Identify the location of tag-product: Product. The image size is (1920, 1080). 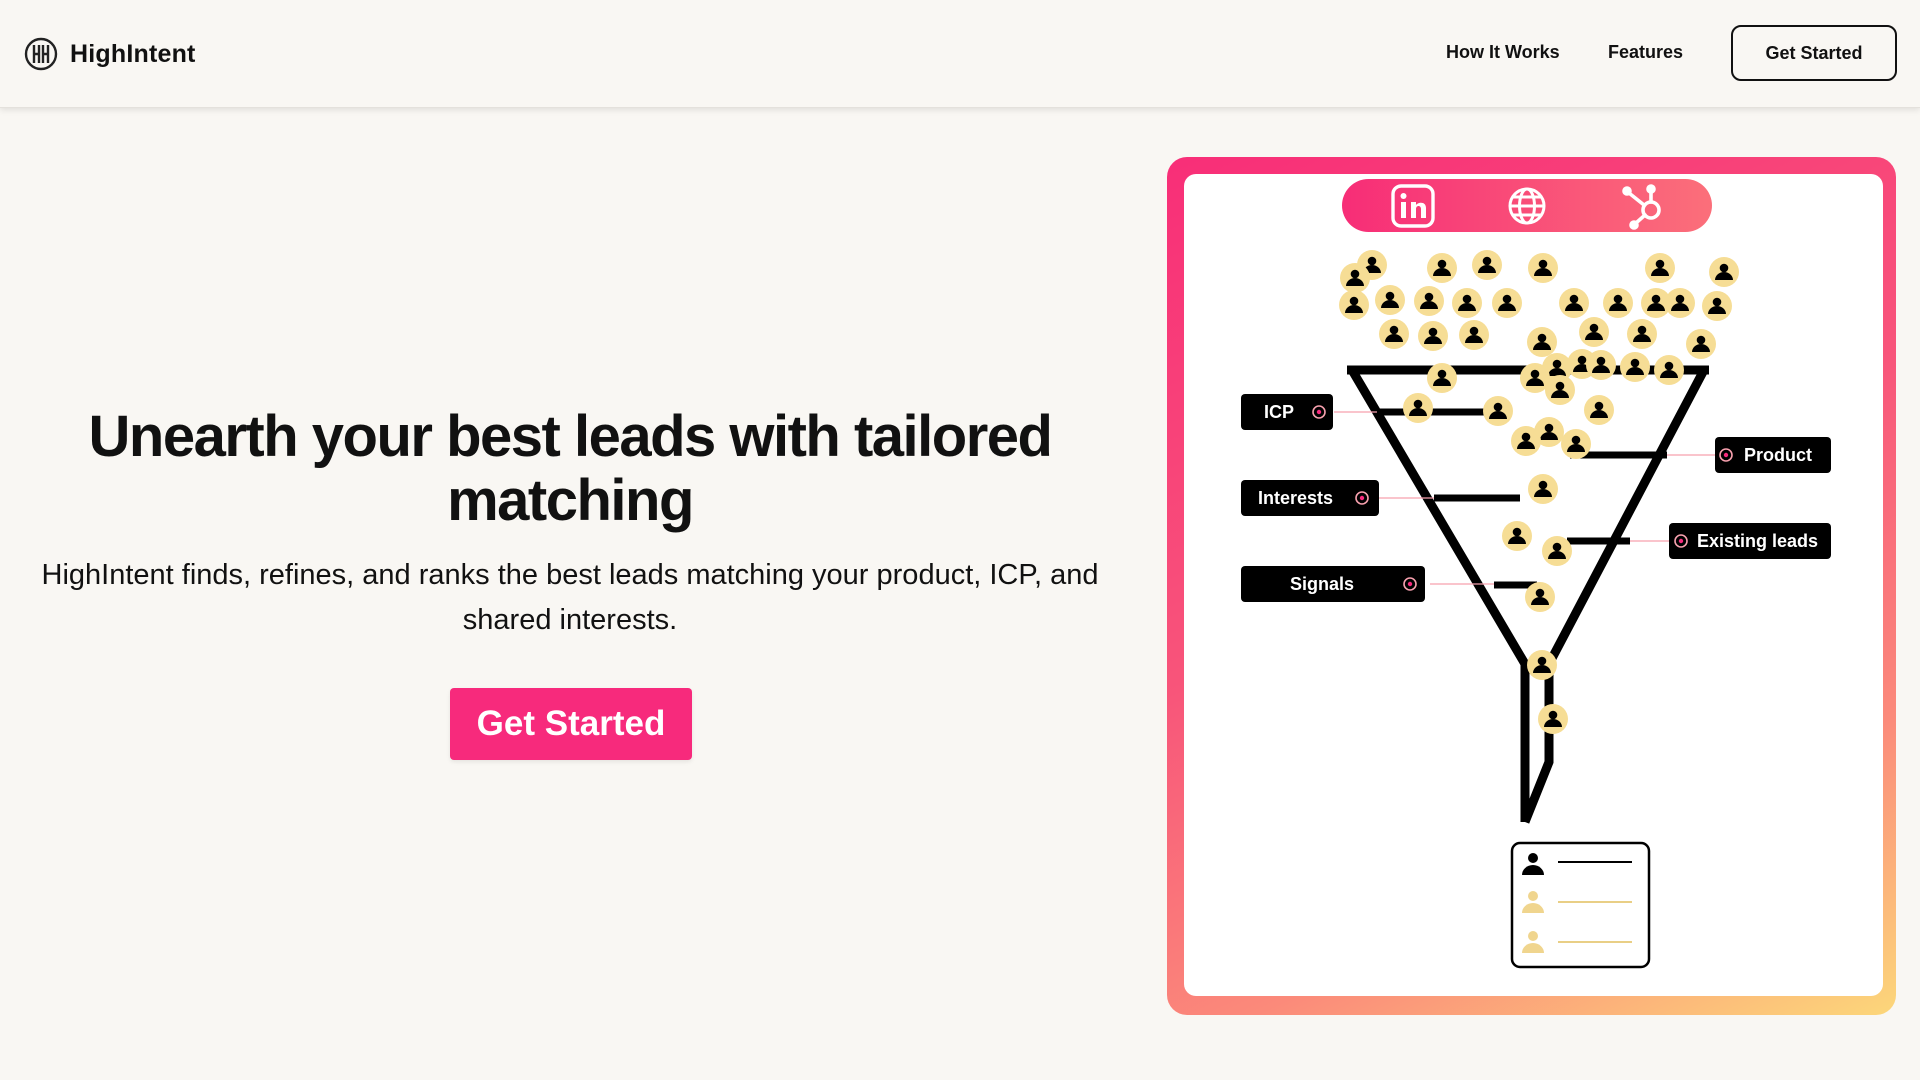
(1773, 455).